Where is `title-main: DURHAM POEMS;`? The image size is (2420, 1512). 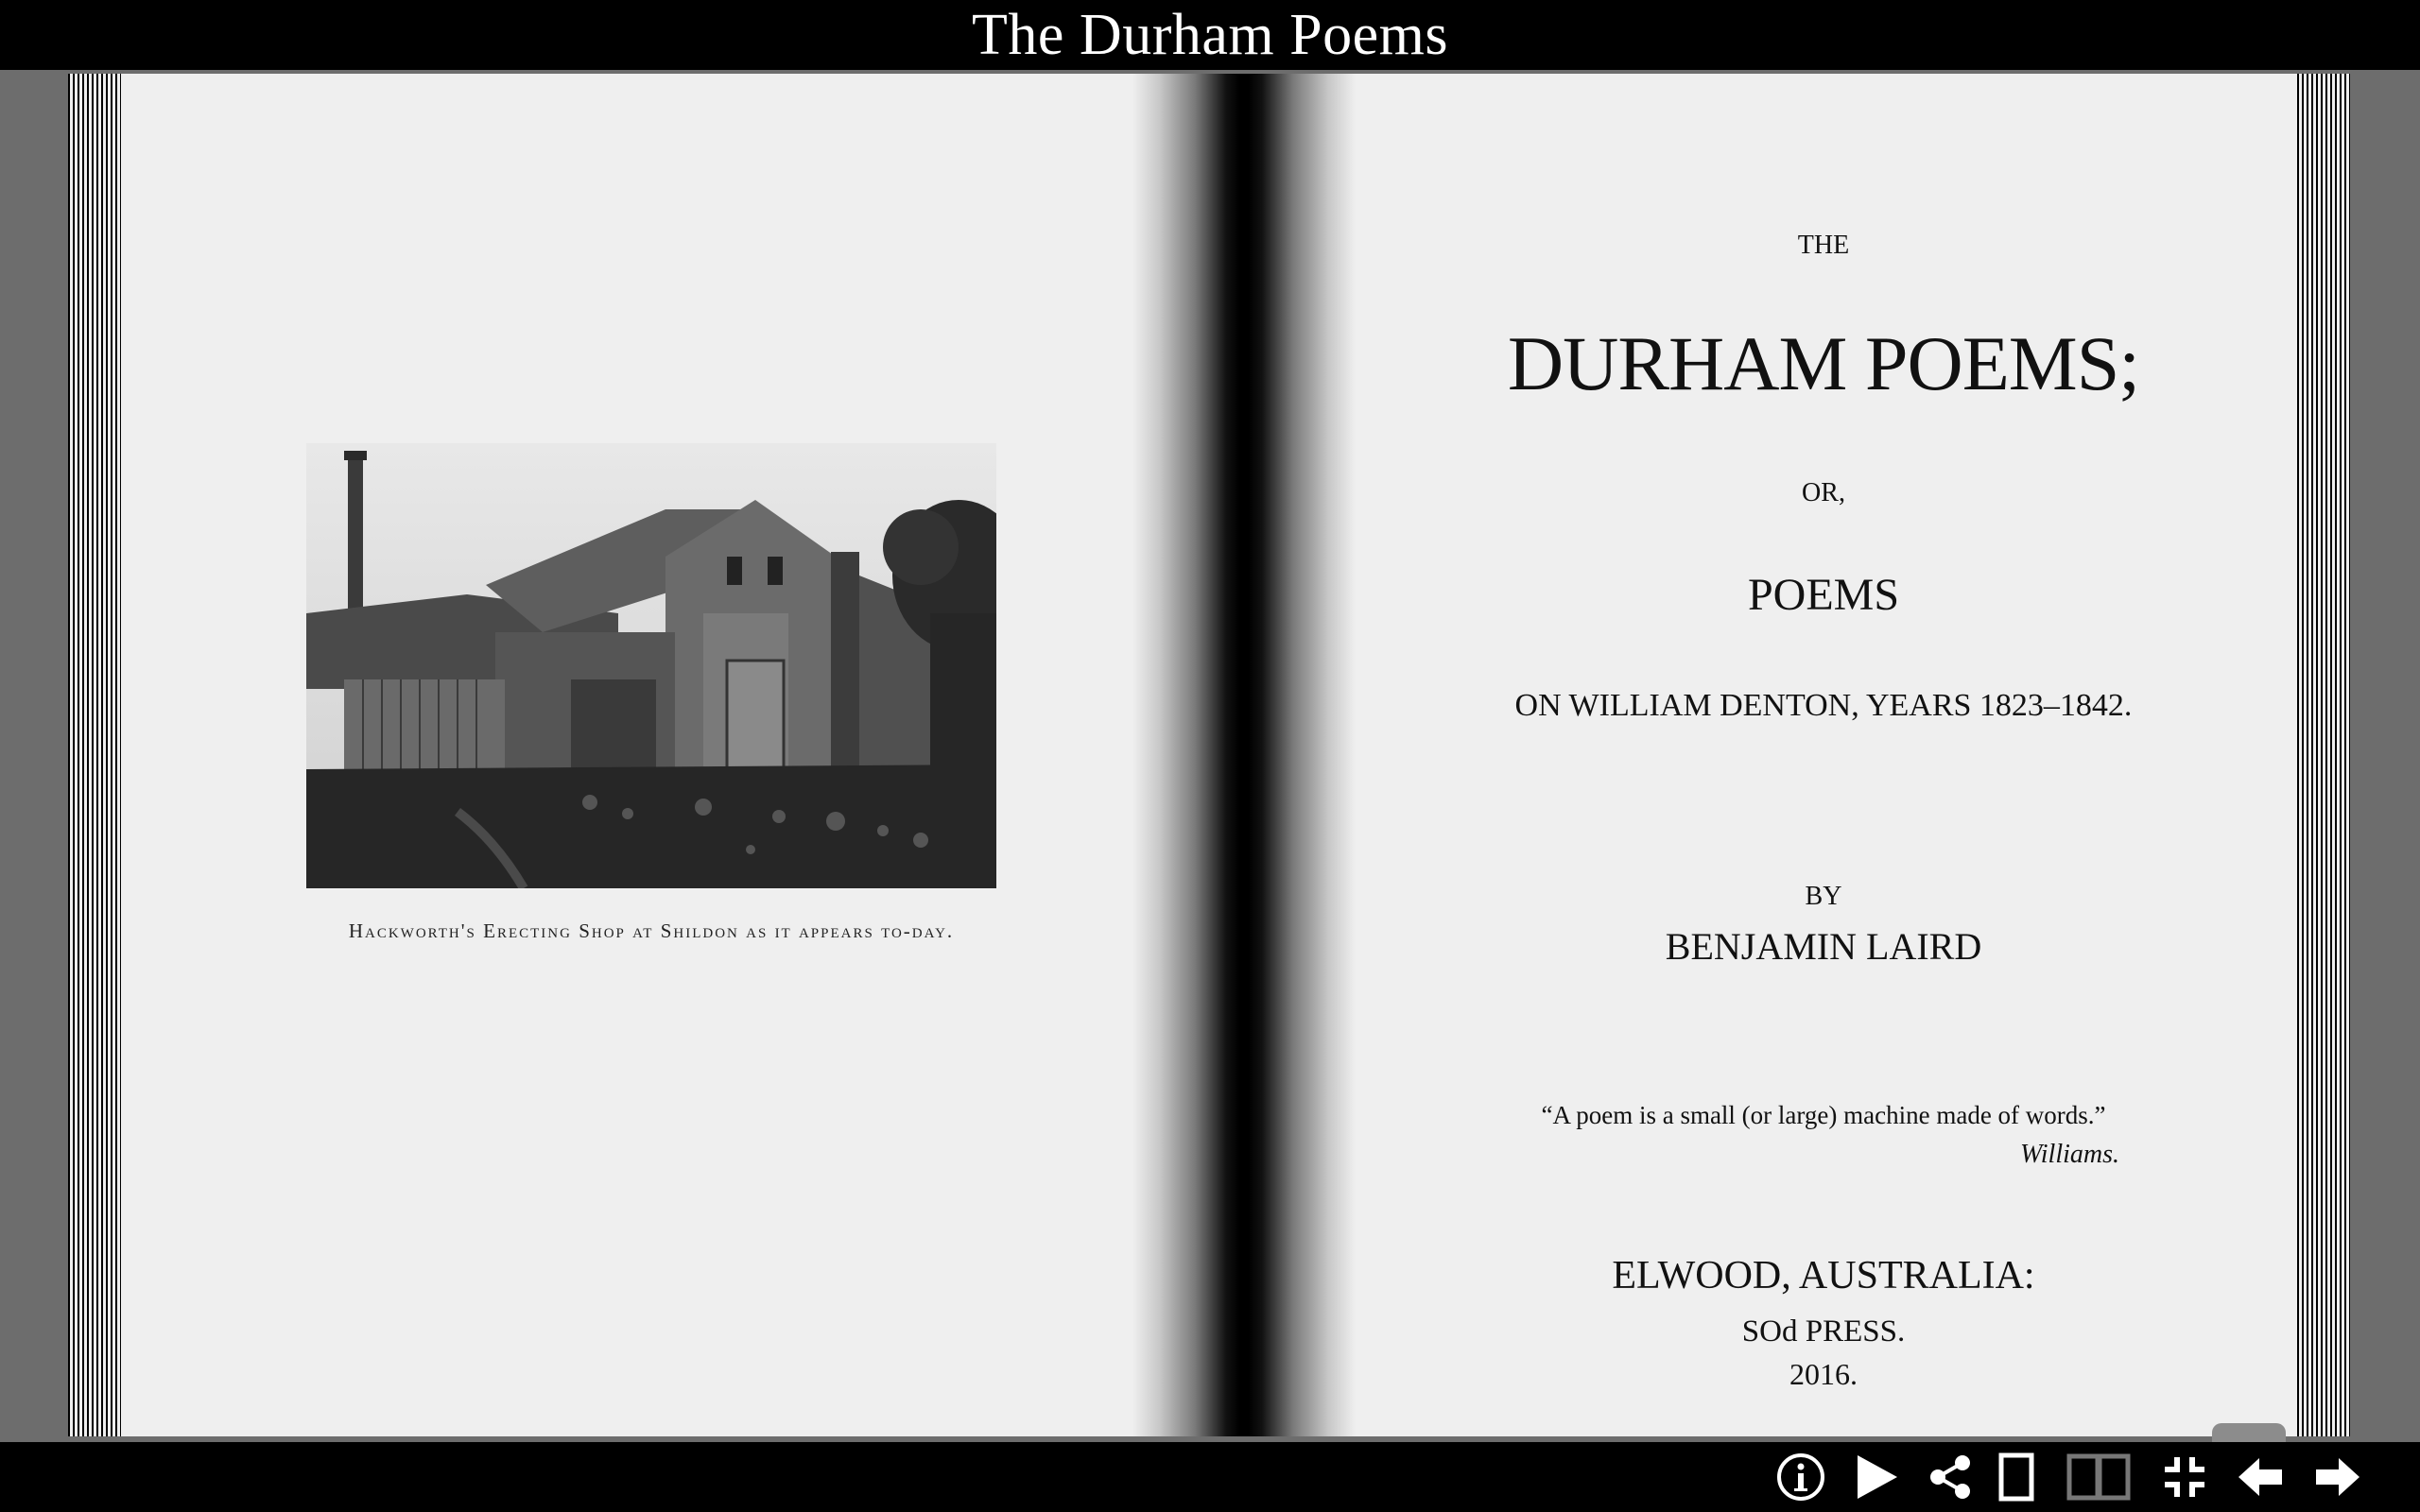
title-main: DURHAM POEMS; is located at coordinates (1823, 363).